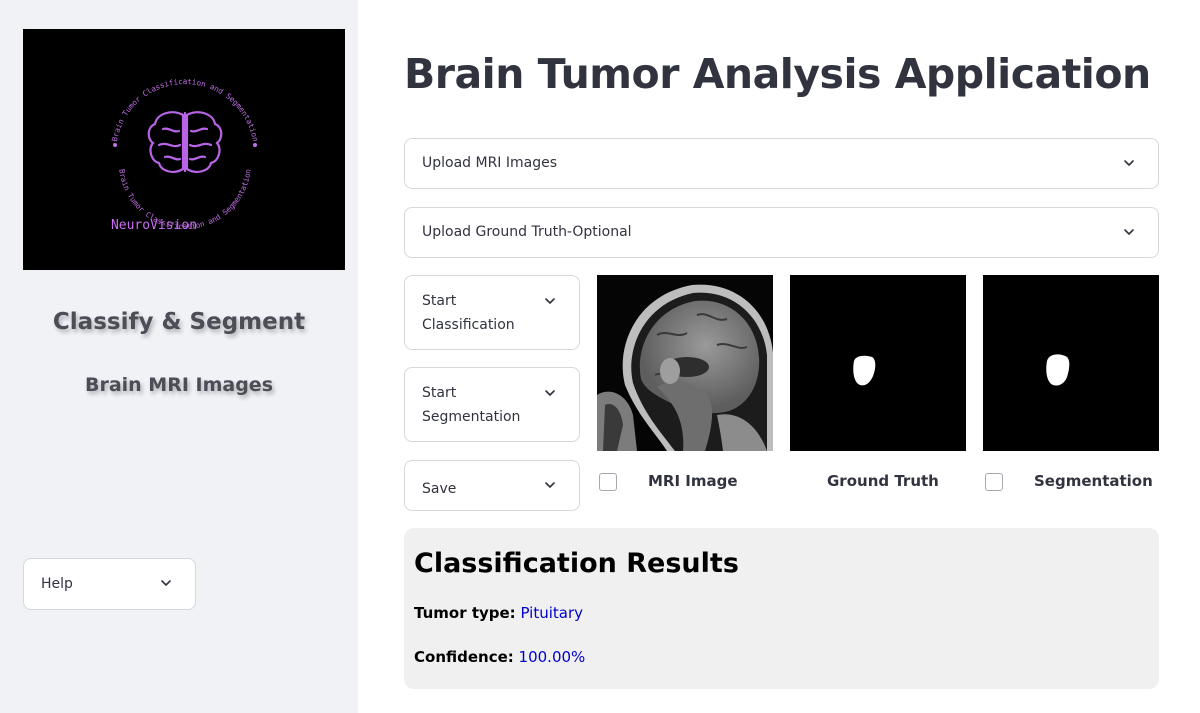  I want to click on tumor-type-label: Tumor type:, so click(465, 613).